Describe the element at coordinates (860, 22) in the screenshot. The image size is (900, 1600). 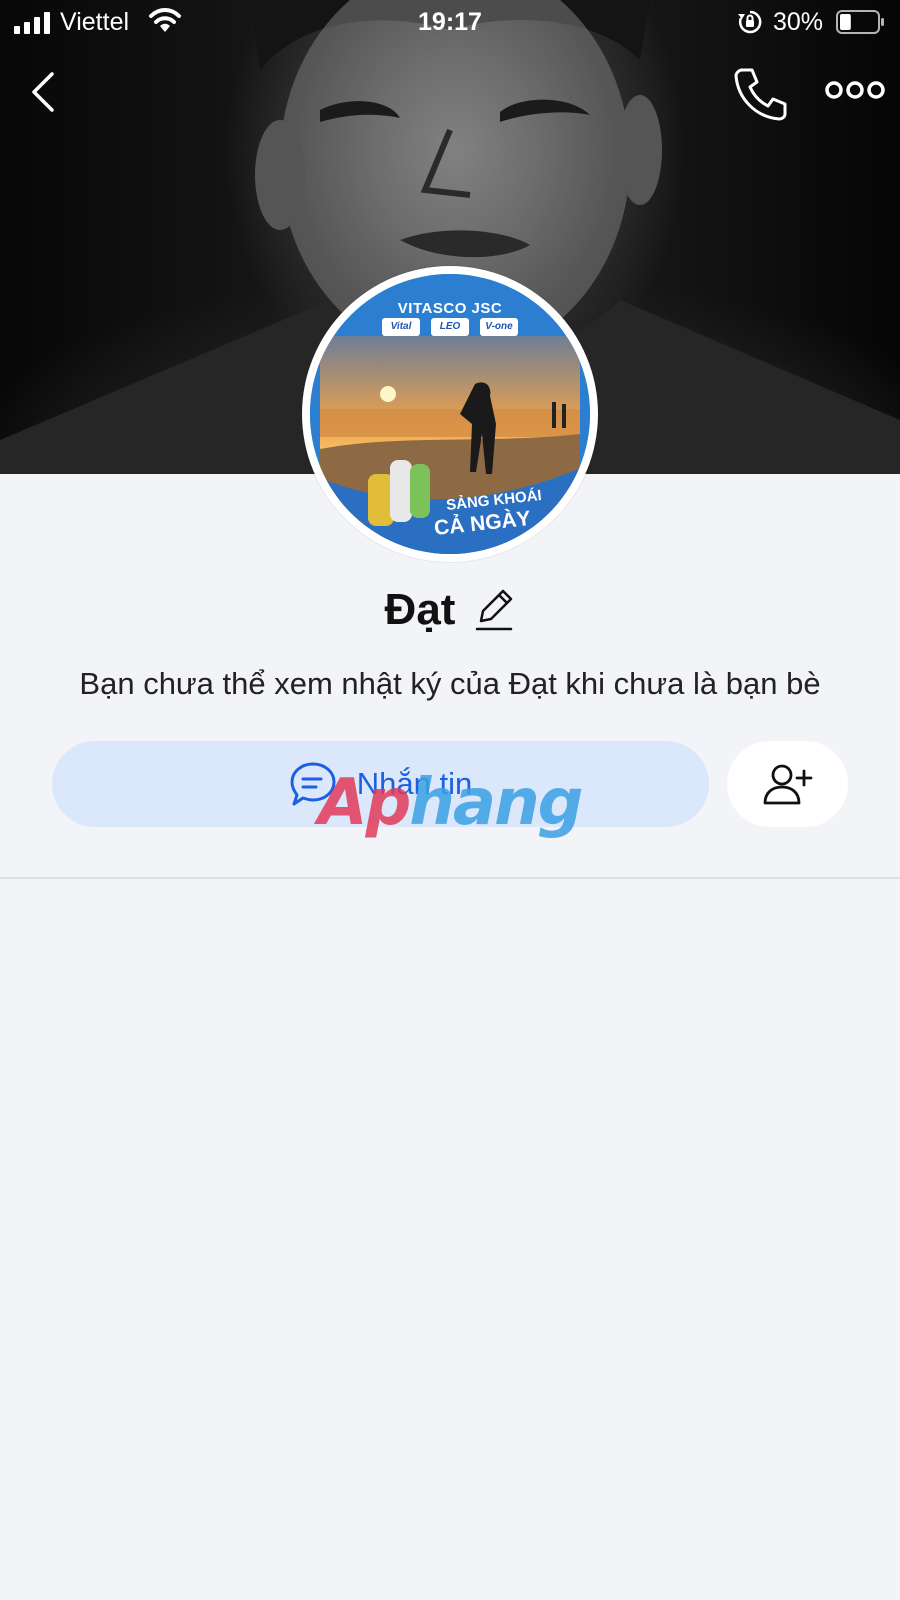
I see `battery-icon` at that location.